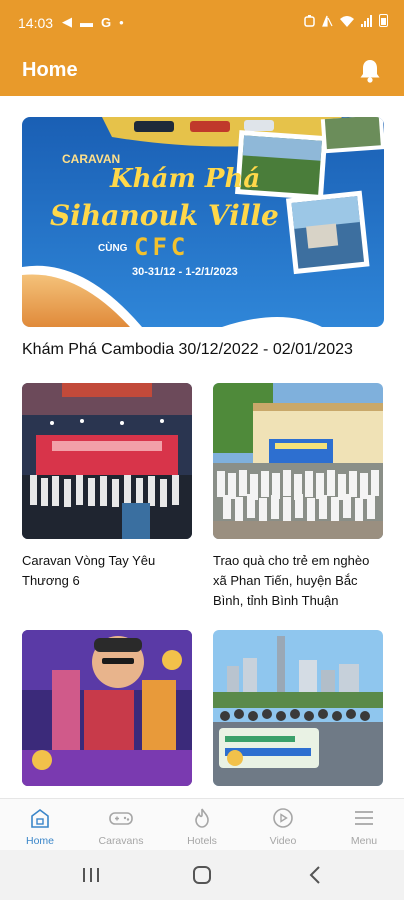 The image size is (404, 900). I want to click on battery-icon, so click(383, 20).